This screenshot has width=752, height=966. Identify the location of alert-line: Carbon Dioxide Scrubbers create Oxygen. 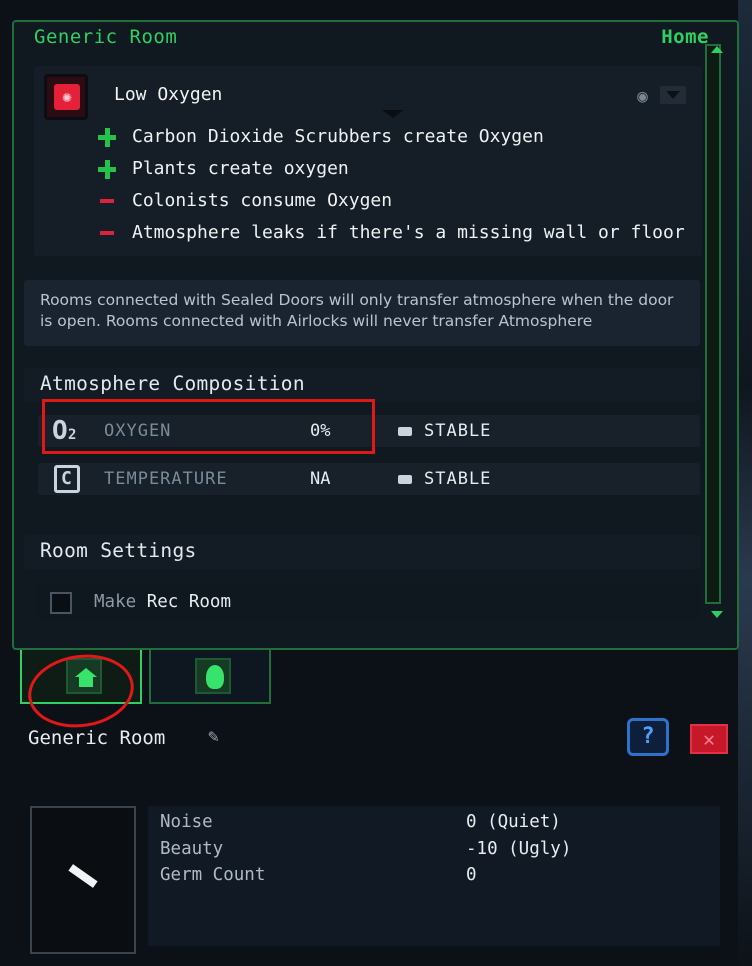
(319, 136).